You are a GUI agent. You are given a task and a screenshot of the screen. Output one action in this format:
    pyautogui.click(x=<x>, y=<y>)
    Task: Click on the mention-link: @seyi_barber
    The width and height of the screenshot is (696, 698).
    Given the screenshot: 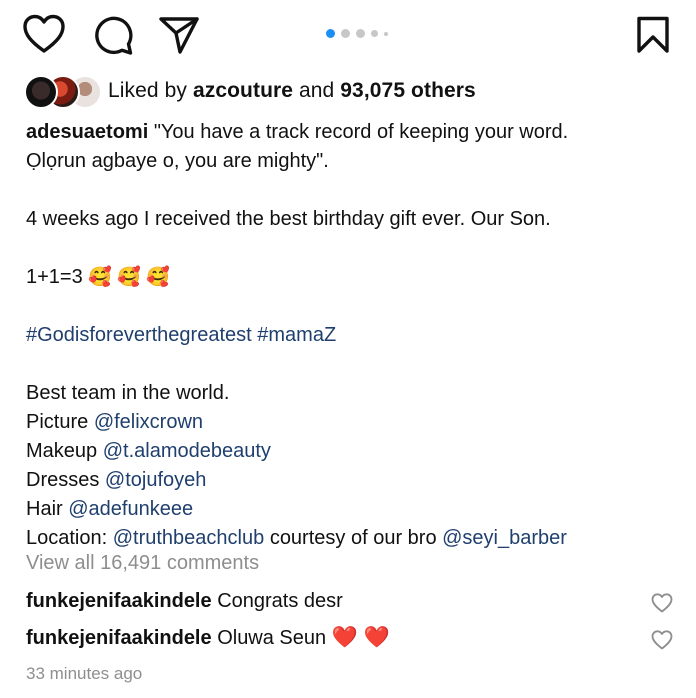 What is the action you would take?
    pyautogui.click(x=504, y=538)
    